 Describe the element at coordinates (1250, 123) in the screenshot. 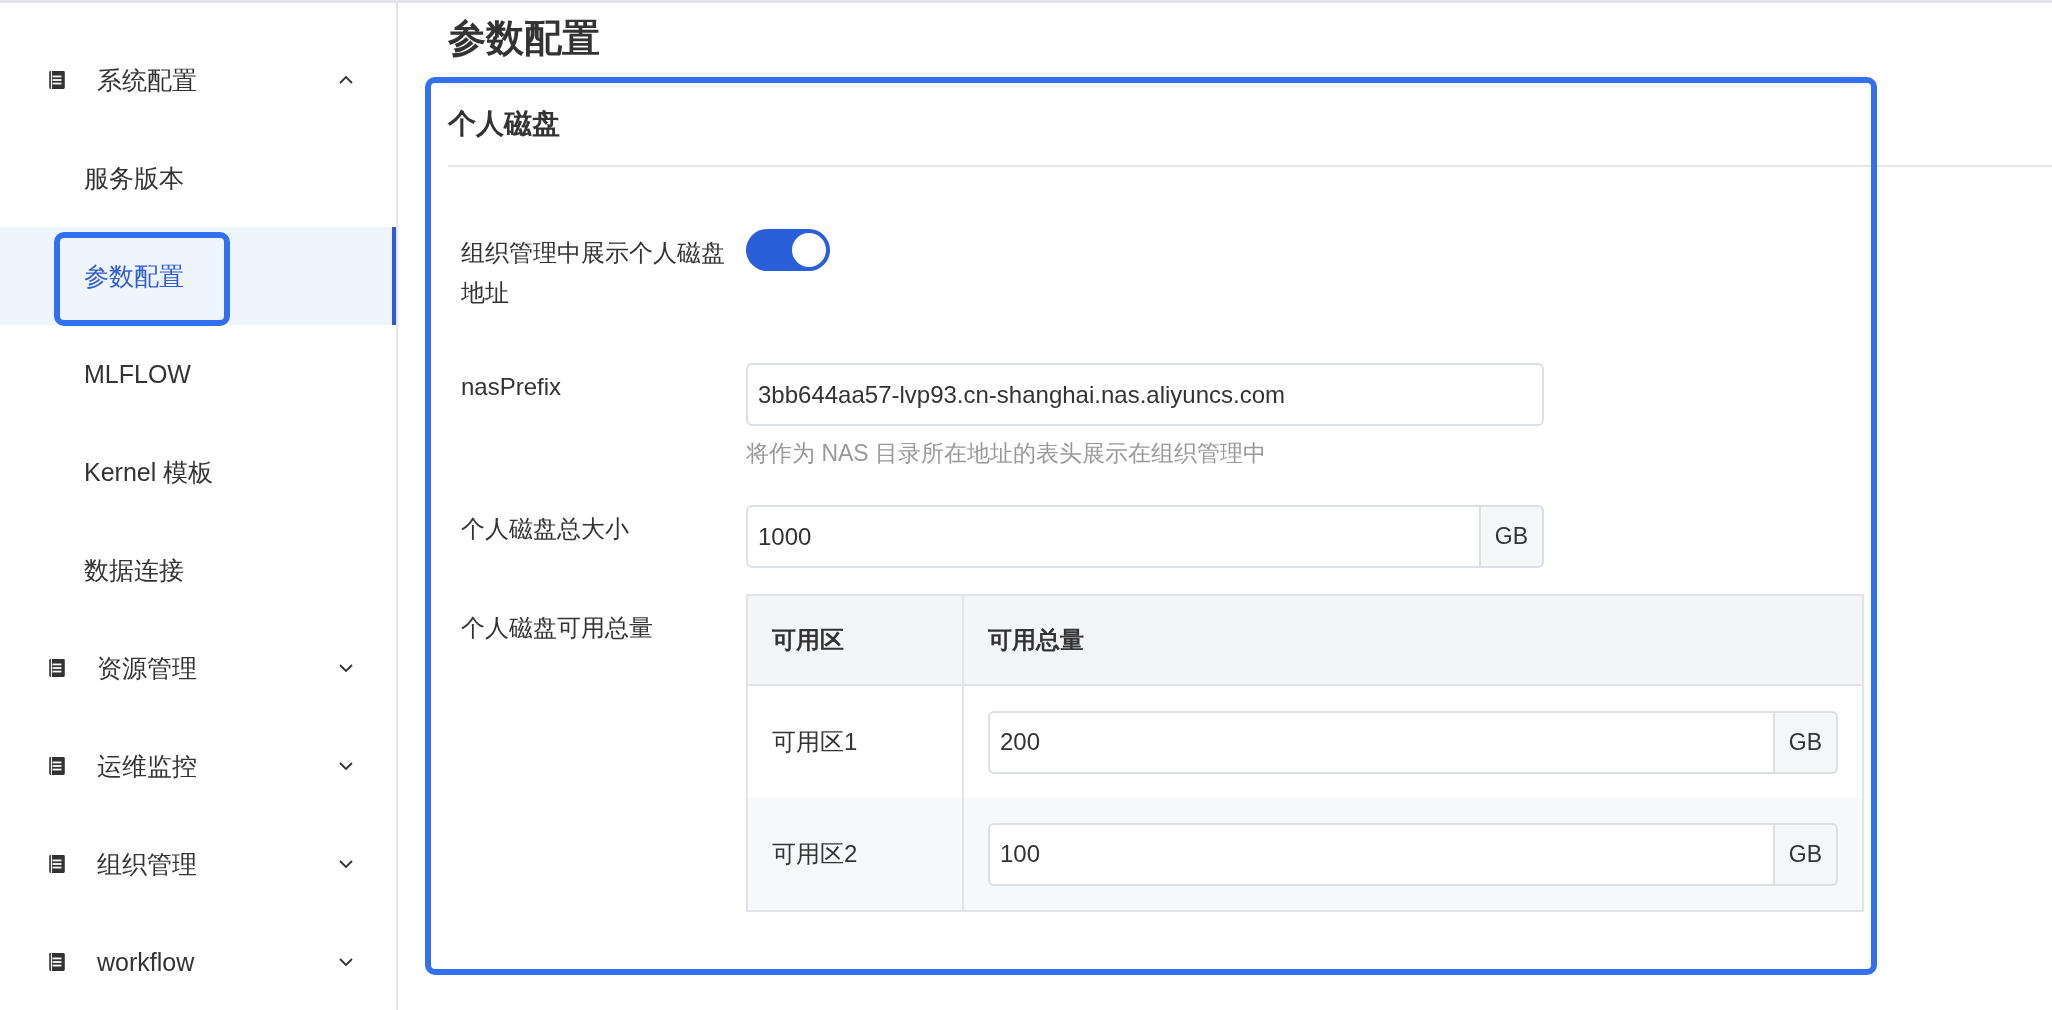

I see `section-title: 个人磁盘` at that location.